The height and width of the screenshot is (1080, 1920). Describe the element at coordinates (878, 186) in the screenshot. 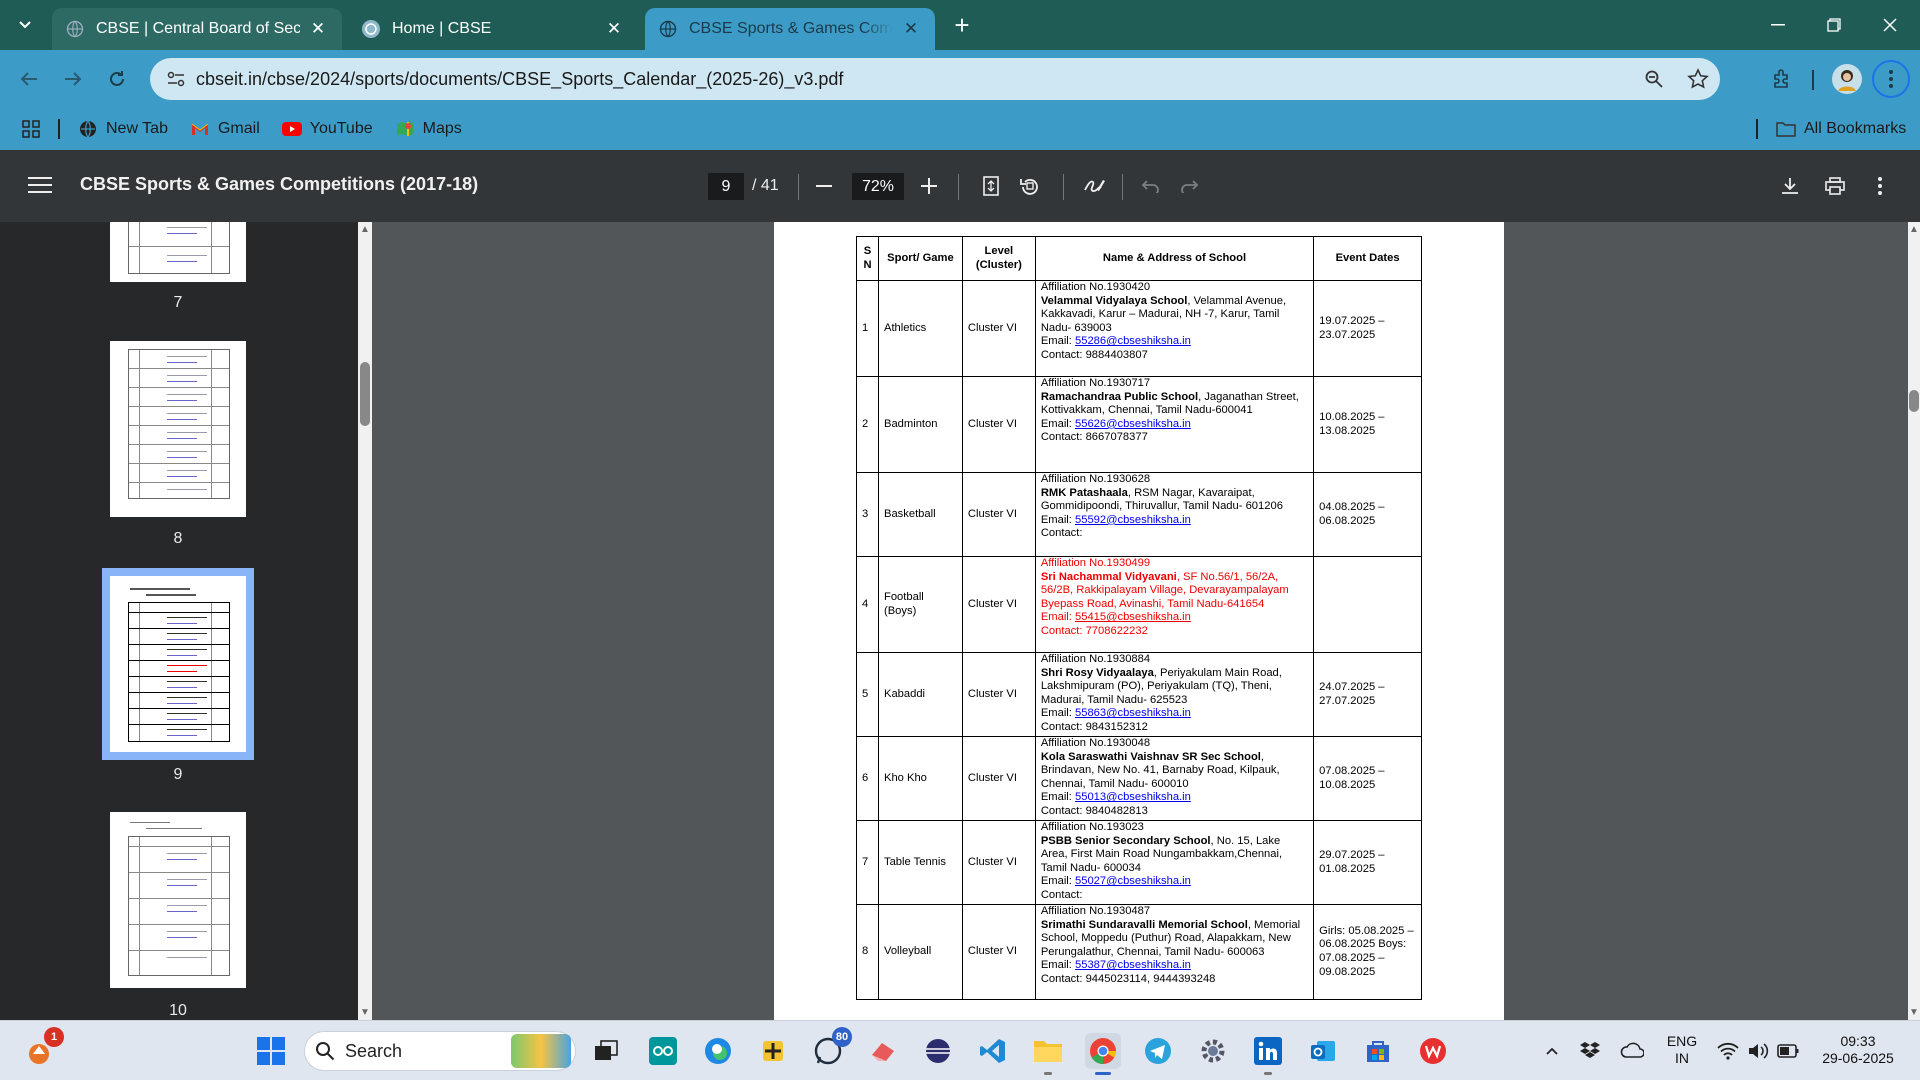

I see `zoom-level-input: 72%` at that location.